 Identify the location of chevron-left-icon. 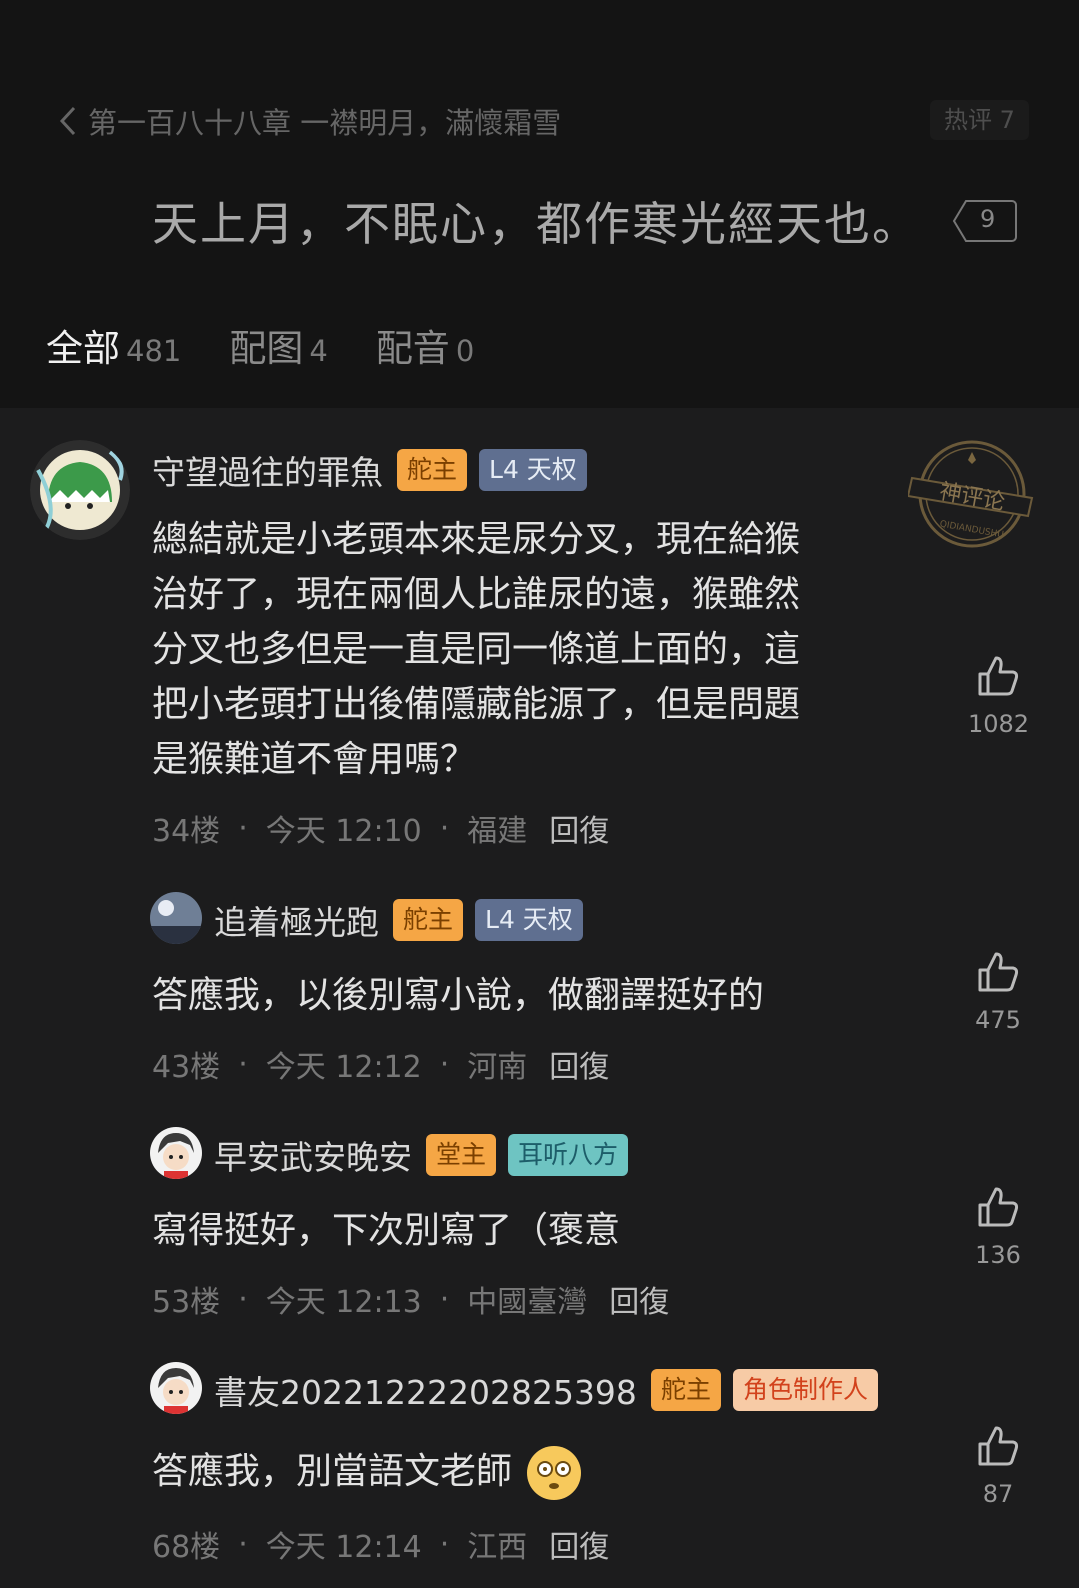
(67, 121).